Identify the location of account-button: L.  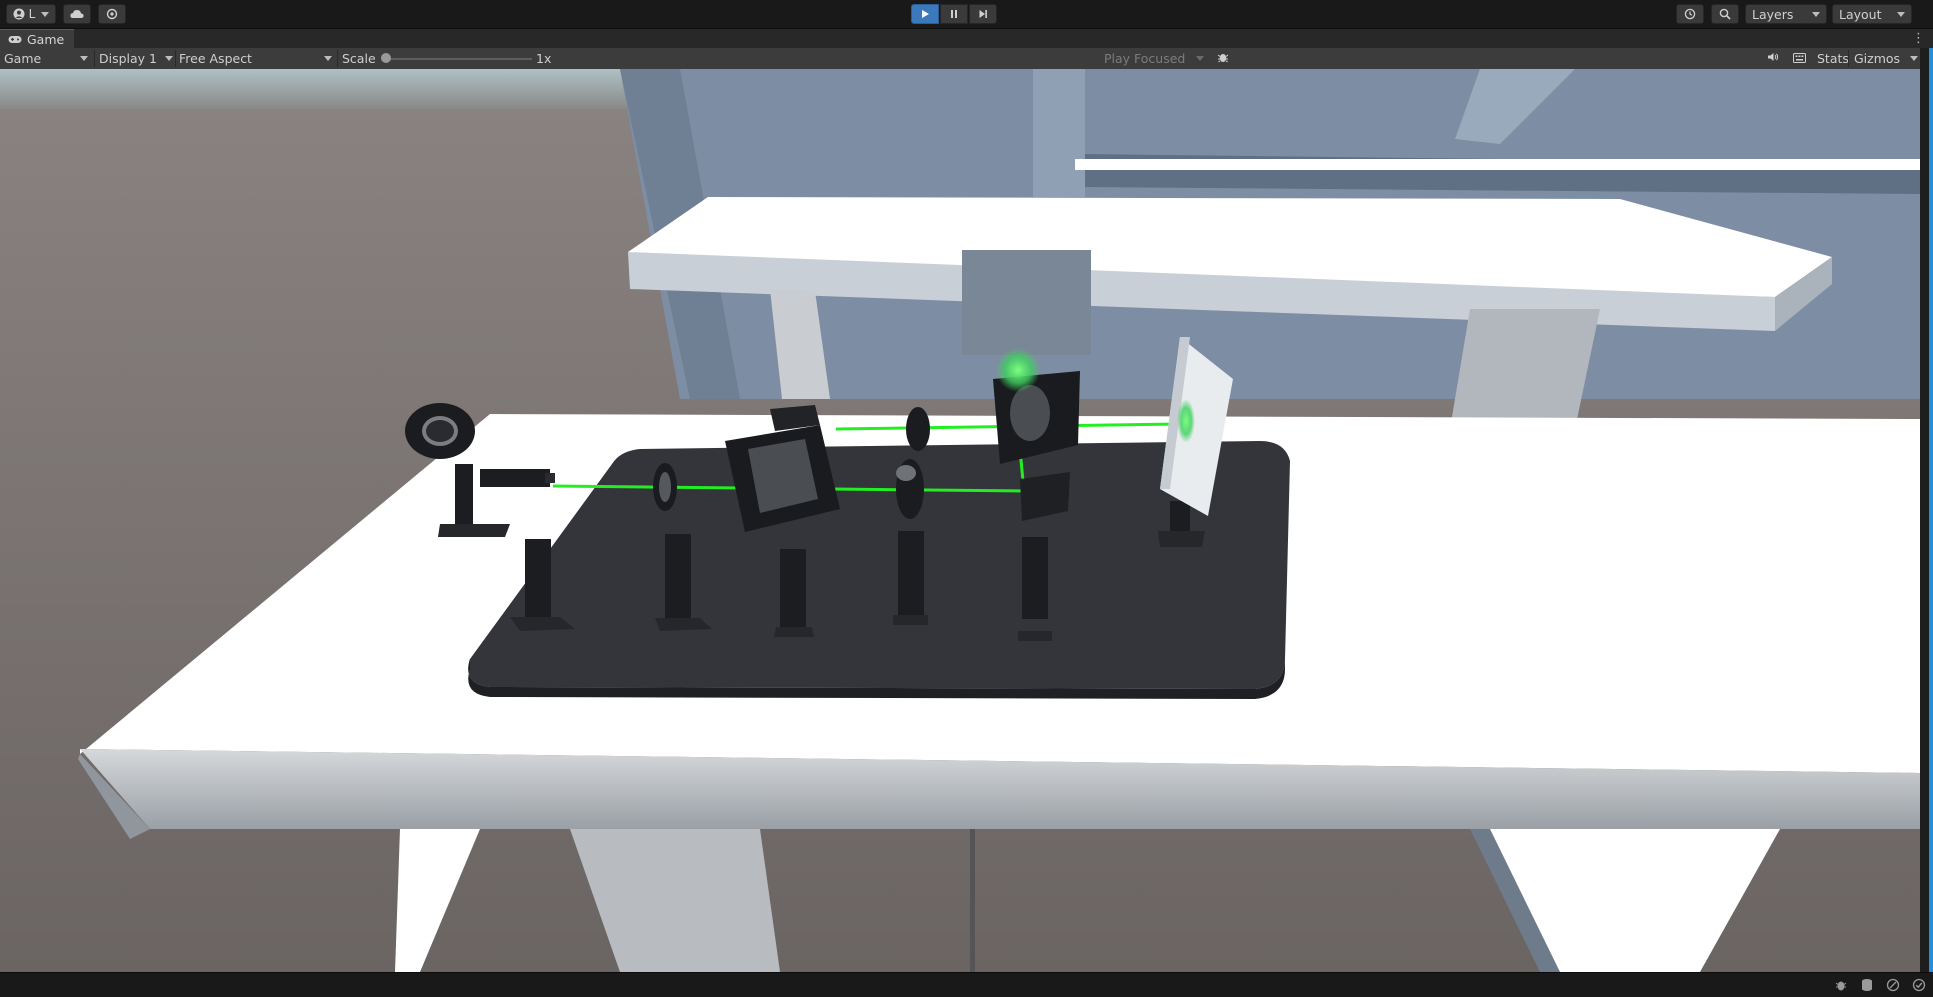
(31, 14).